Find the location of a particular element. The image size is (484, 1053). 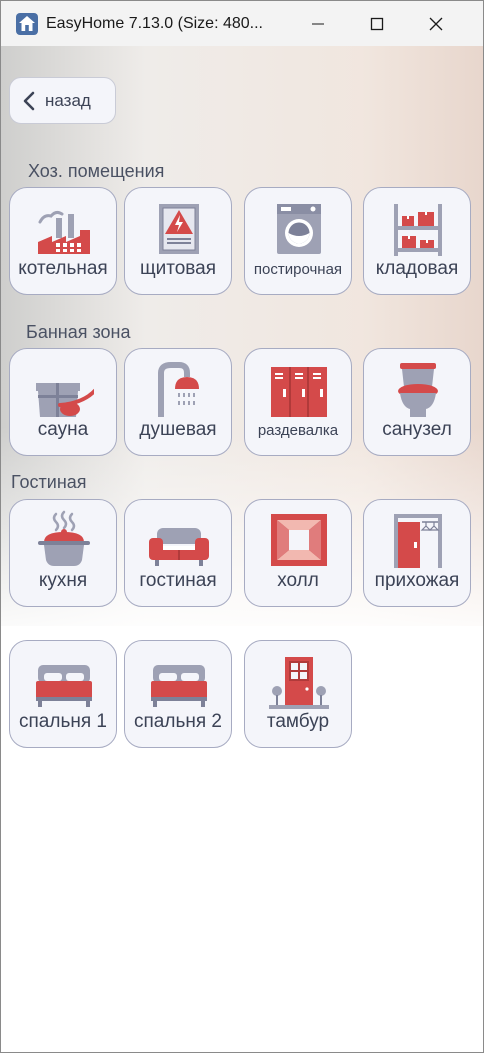

room-tile-locker: раздевалка is located at coordinates (298, 402).